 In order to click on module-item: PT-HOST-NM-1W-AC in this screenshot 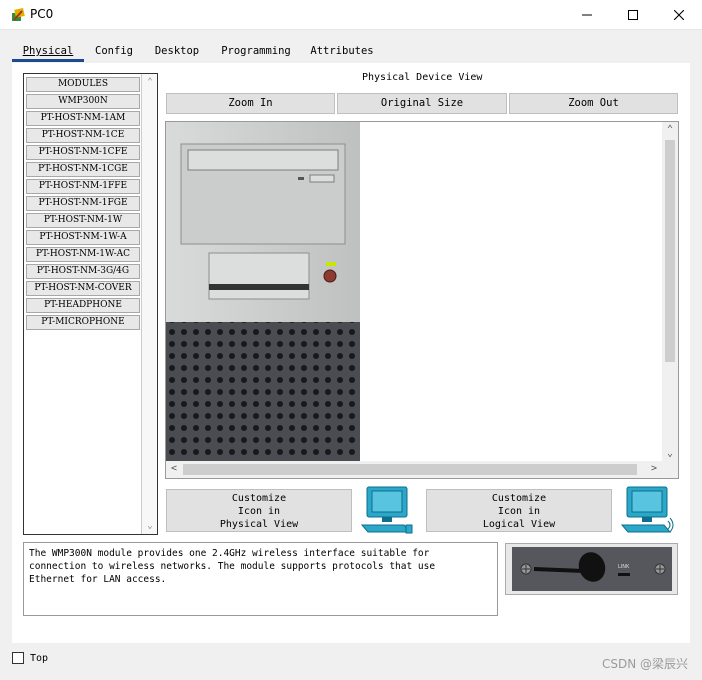, I will do `click(83, 254)`.